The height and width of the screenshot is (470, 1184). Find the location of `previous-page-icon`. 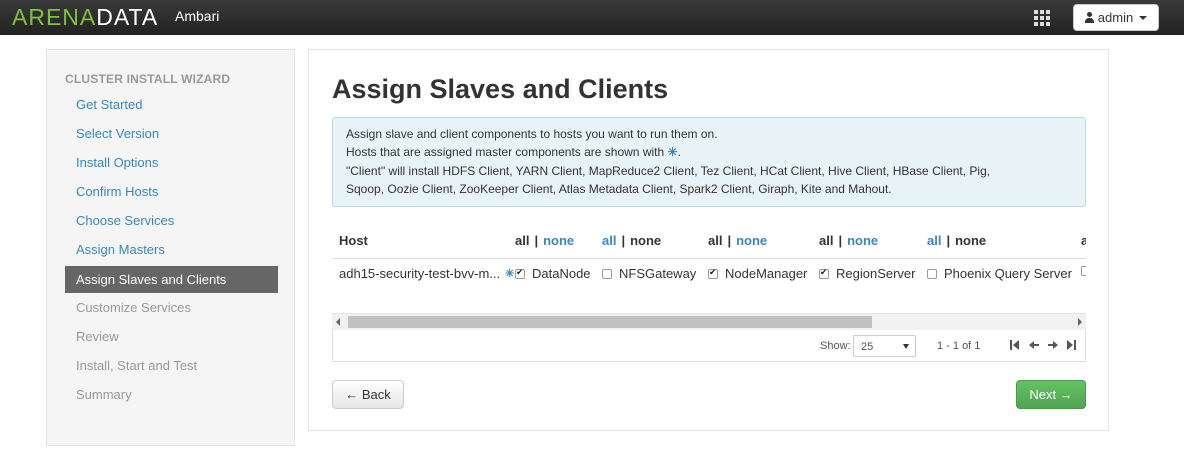

previous-page-icon is located at coordinates (1034, 345).